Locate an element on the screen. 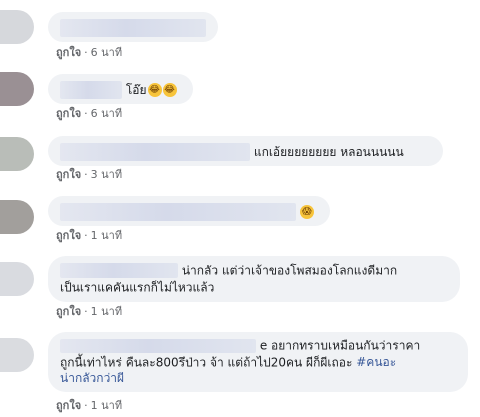 Image resolution: width=480 pixels, height=417 pixels. hashtag-link: #คนอะ is located at coordinates (376, 362).